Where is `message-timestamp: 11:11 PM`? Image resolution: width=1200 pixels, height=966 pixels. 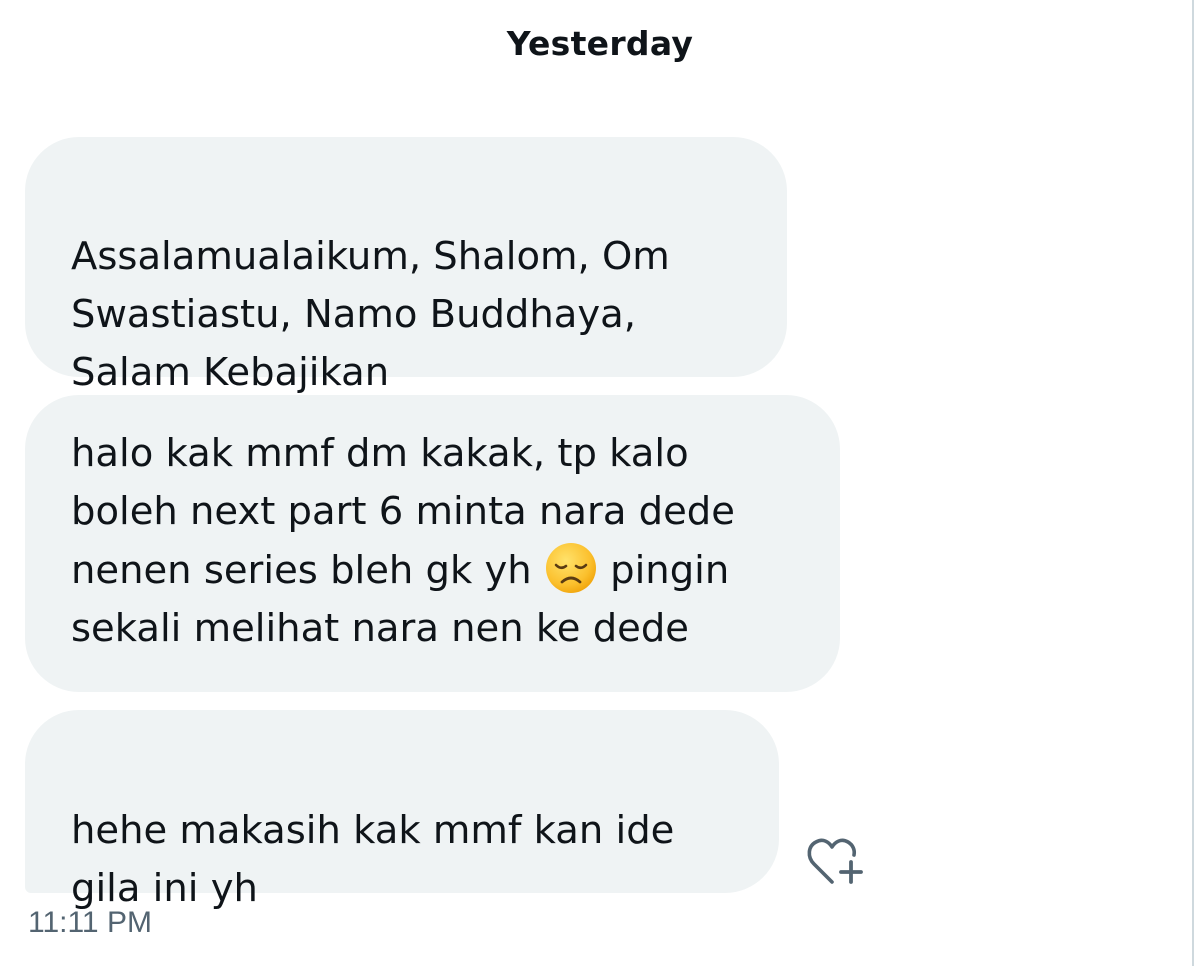 message-timestamp: 11:11 PM is located at coordinates (90, 922).